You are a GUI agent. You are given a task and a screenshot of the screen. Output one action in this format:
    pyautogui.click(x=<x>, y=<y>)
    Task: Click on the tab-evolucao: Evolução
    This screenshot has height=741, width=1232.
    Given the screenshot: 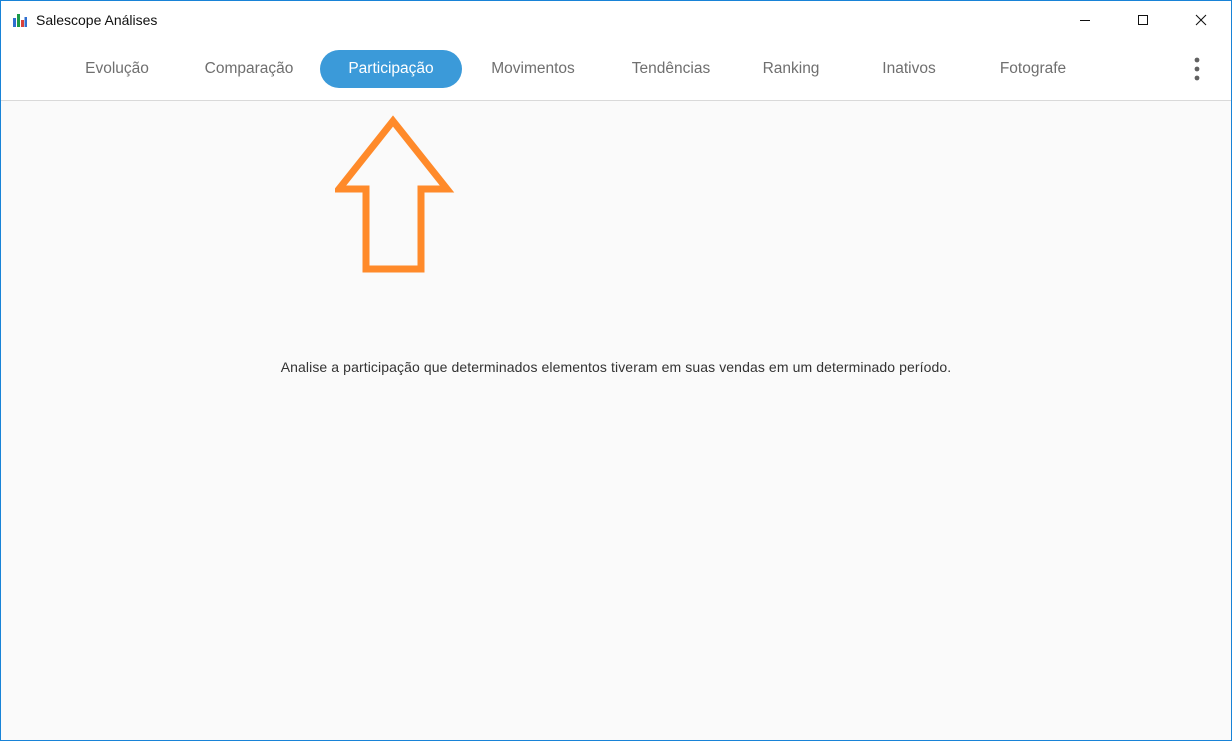 What is the action you would take?
    pyautogui.click(x=117, y=69)
    